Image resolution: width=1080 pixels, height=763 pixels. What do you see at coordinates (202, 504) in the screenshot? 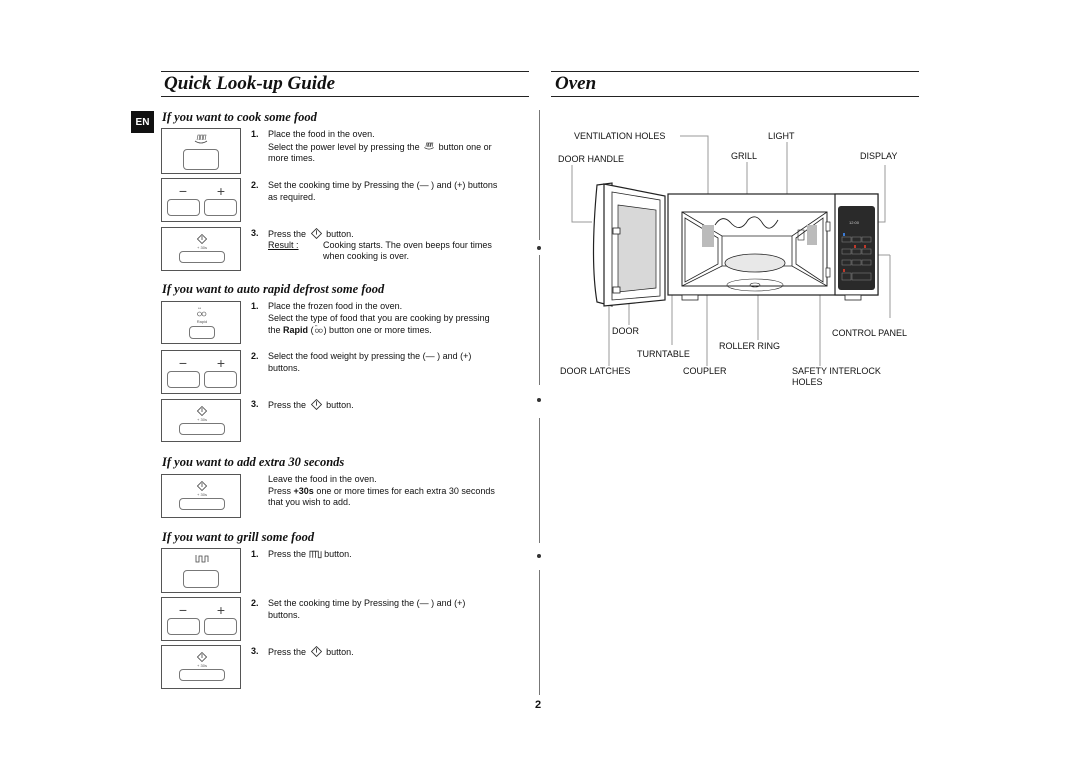
I see `plus30-button` at bounding box center [202, 504].